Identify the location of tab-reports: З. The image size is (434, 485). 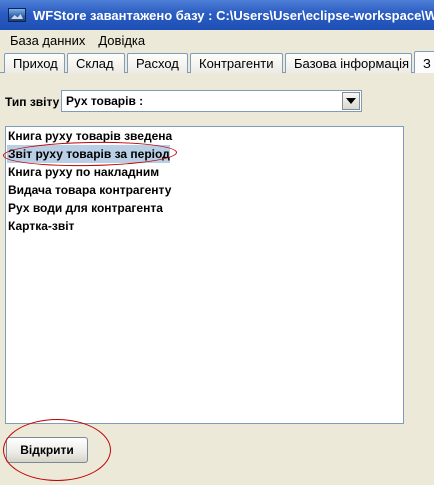
(424, 62).